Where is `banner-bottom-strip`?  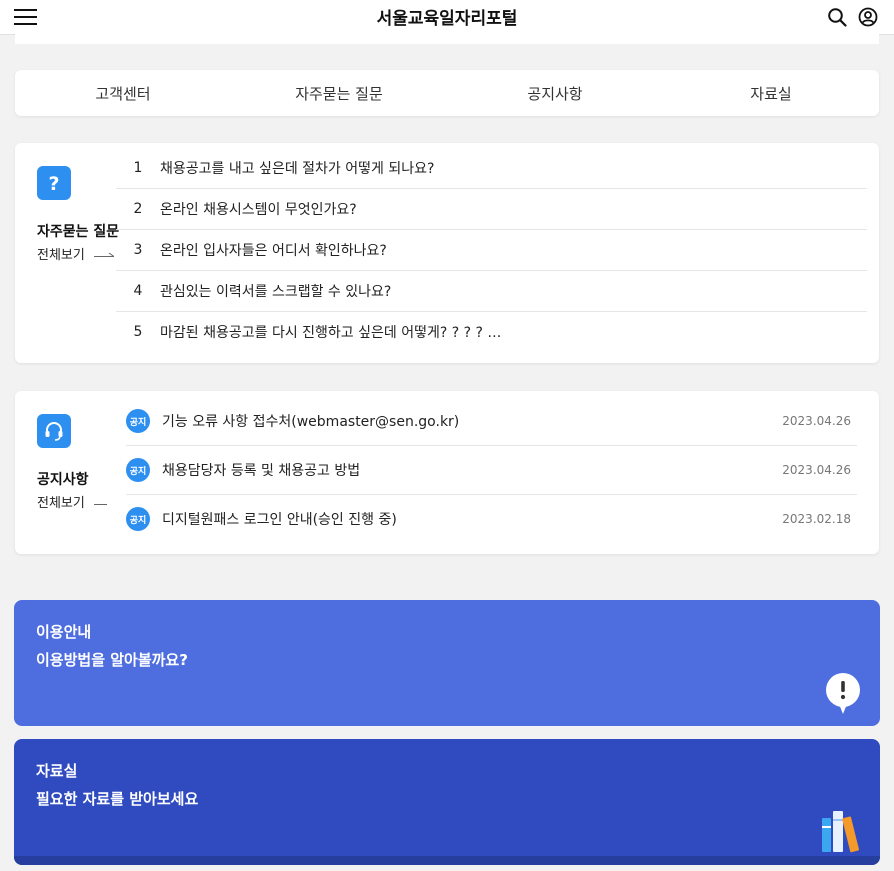 banner-bottom-strip is located at coordinates (447, 860).